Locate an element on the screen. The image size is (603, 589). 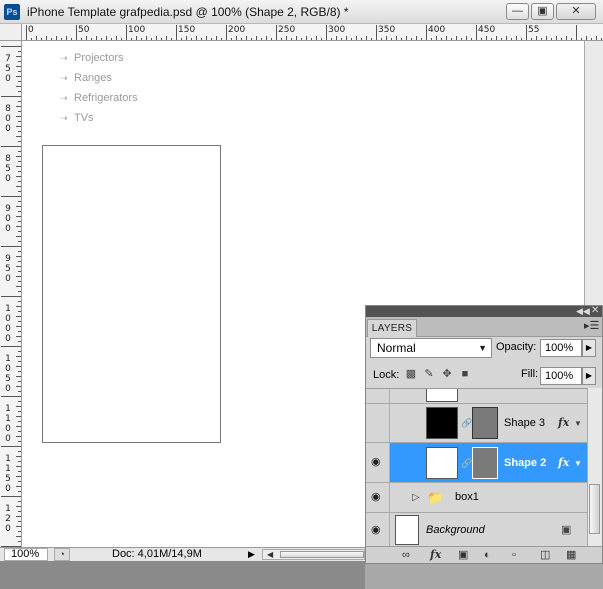
new-group-icon: ▫ is located at coordinates (514, 555).